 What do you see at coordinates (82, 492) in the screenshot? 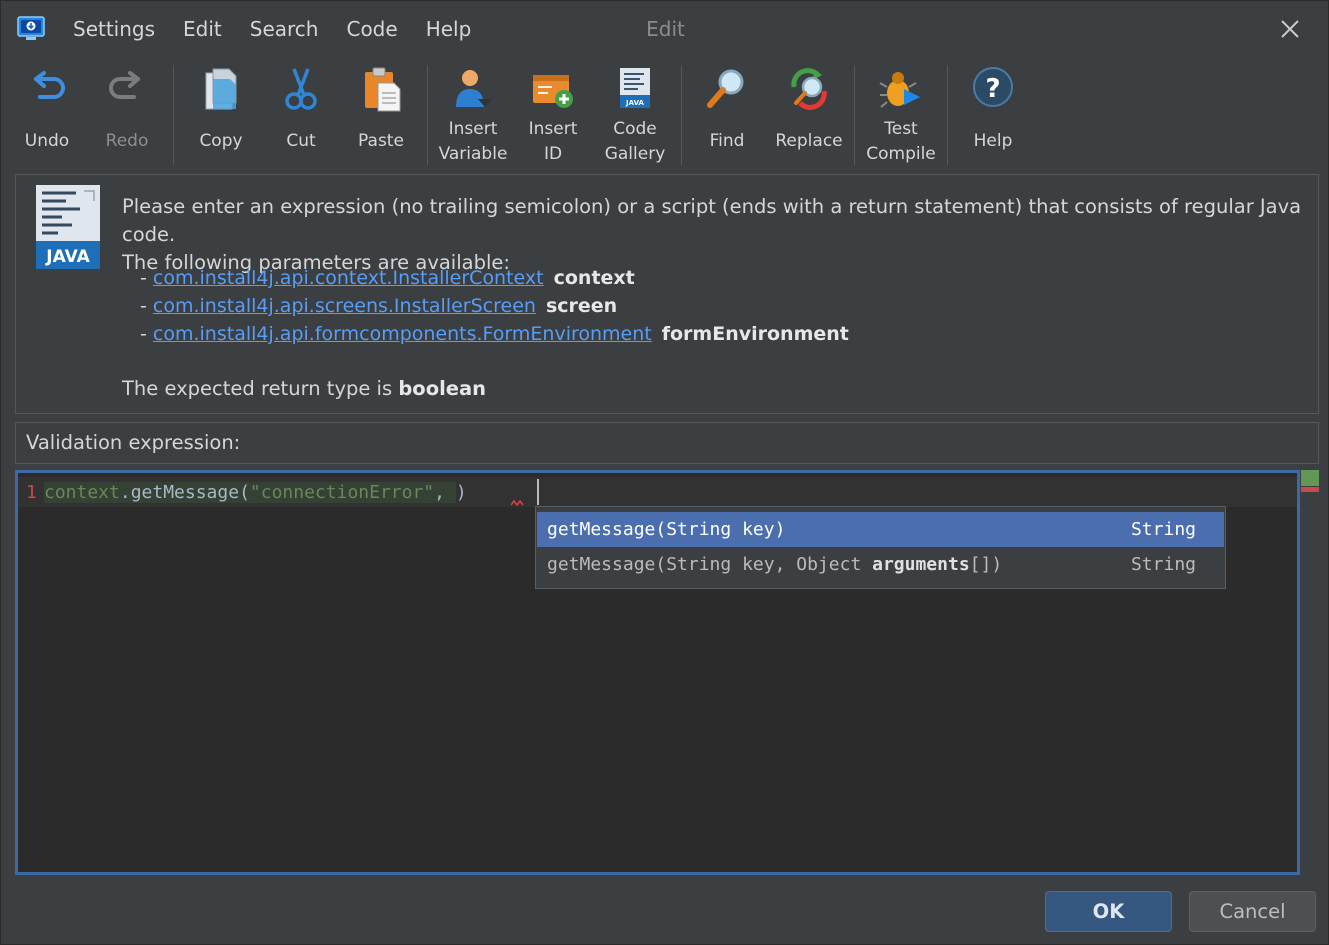
I see `code-token-context: context` at bounding box center [82, 492].